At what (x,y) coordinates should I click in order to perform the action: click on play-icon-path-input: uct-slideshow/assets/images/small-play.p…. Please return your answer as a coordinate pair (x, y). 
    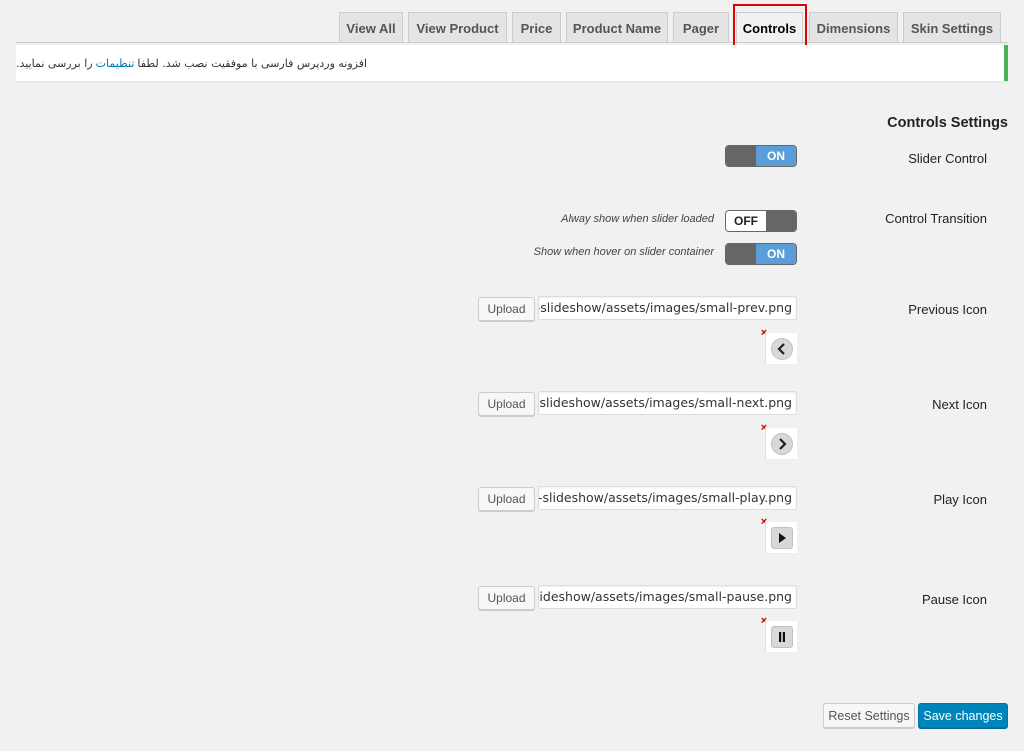
    Looking at the image, I should click on (667, 498).